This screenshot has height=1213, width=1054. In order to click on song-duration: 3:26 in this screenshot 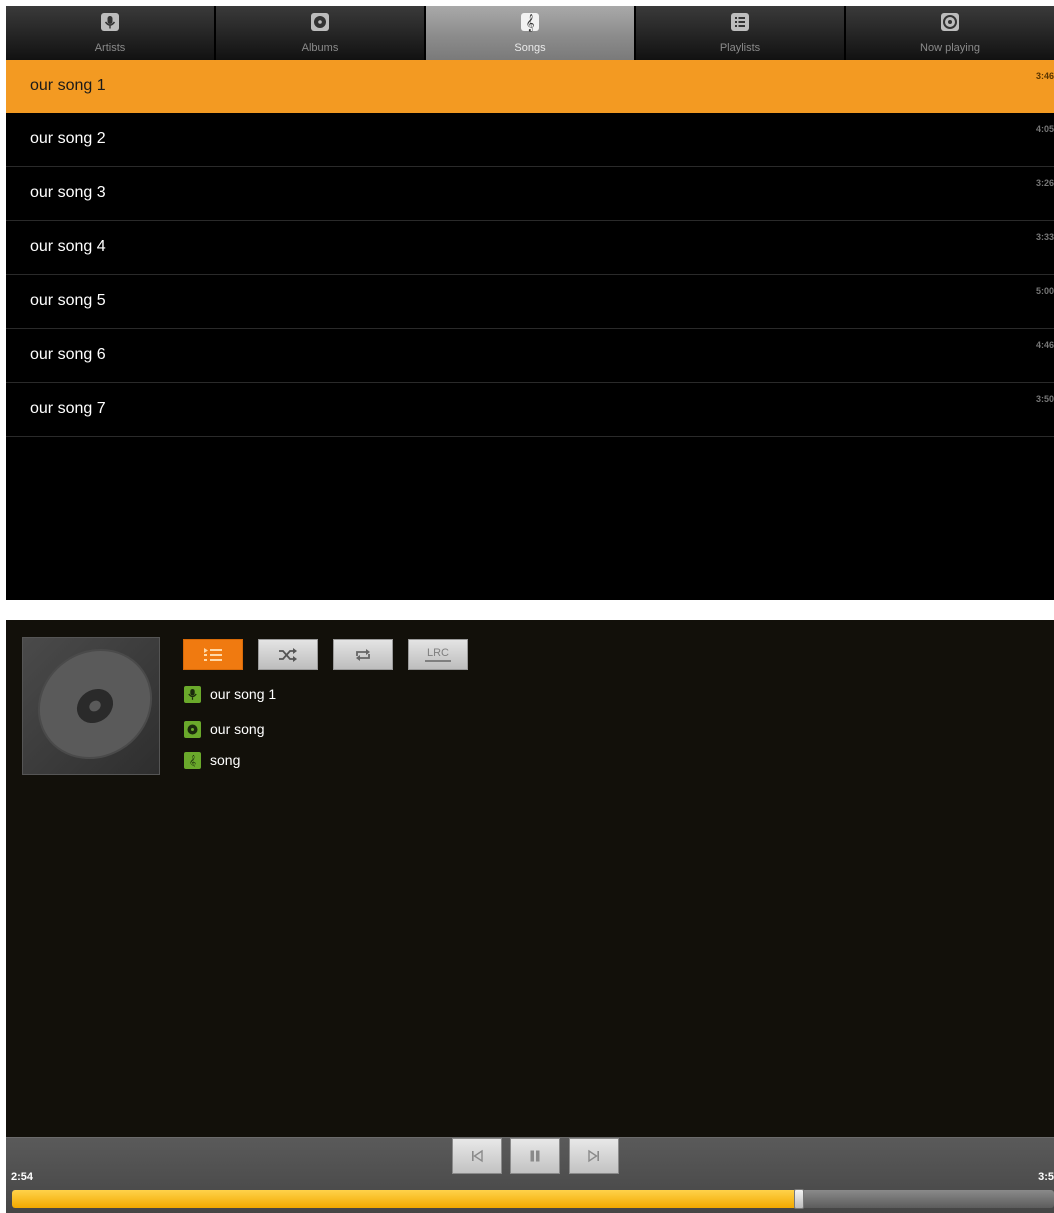, I will do `click(1044, 183)`.